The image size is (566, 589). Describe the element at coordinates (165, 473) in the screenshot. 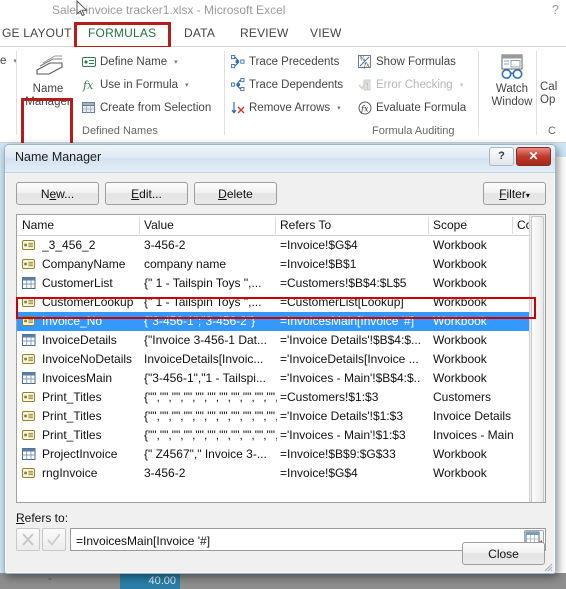

I see `cell-value: 3-456-2` at that location.